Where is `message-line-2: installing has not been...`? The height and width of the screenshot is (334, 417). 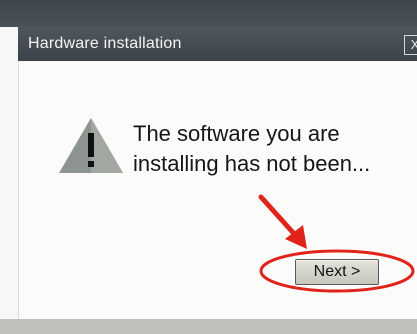
message-line-2: installing has not been... is located at coordinates (252, 163).